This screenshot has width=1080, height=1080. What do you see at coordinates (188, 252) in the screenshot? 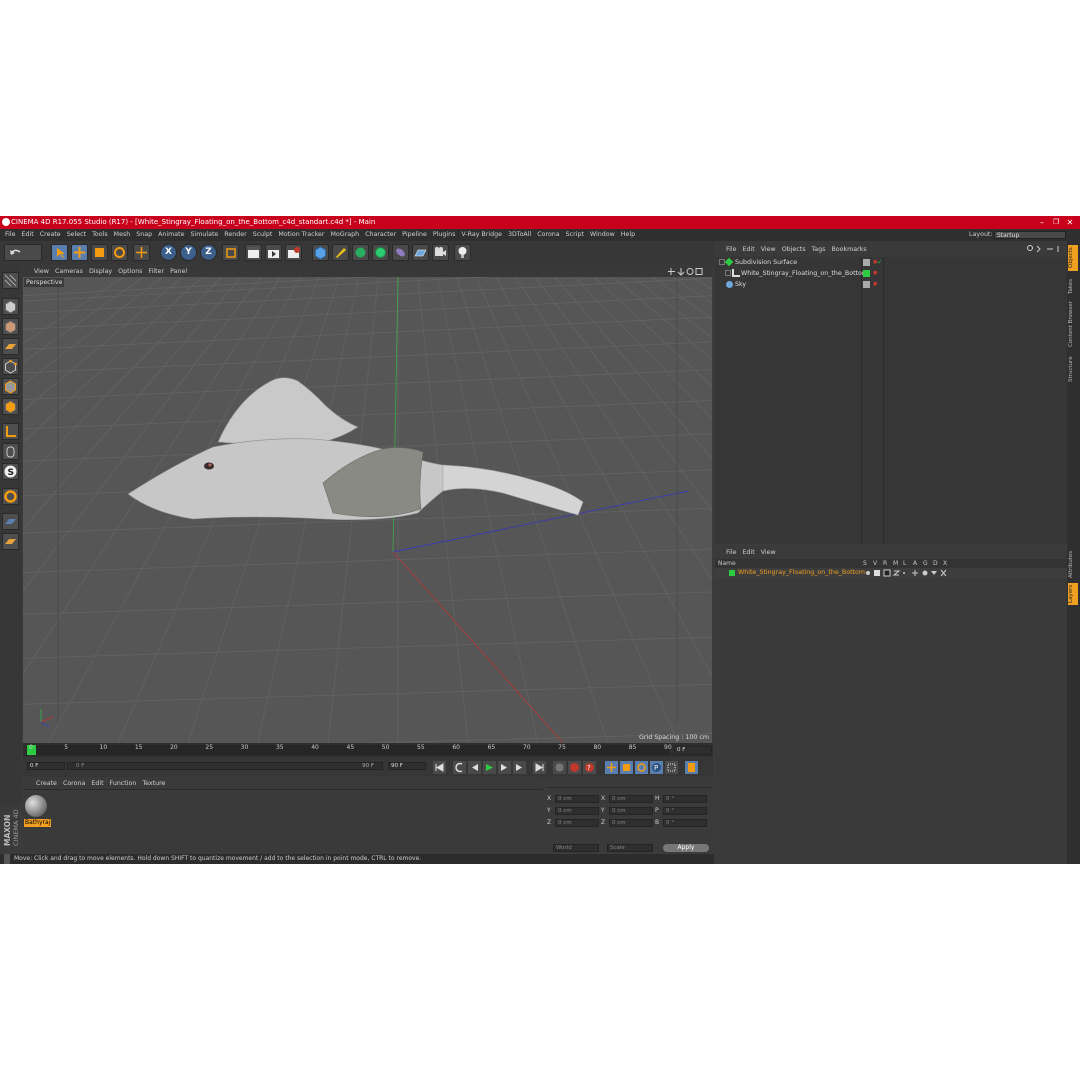
I see `y-axis-lock-button: Y` at bounding box center [188, 252].